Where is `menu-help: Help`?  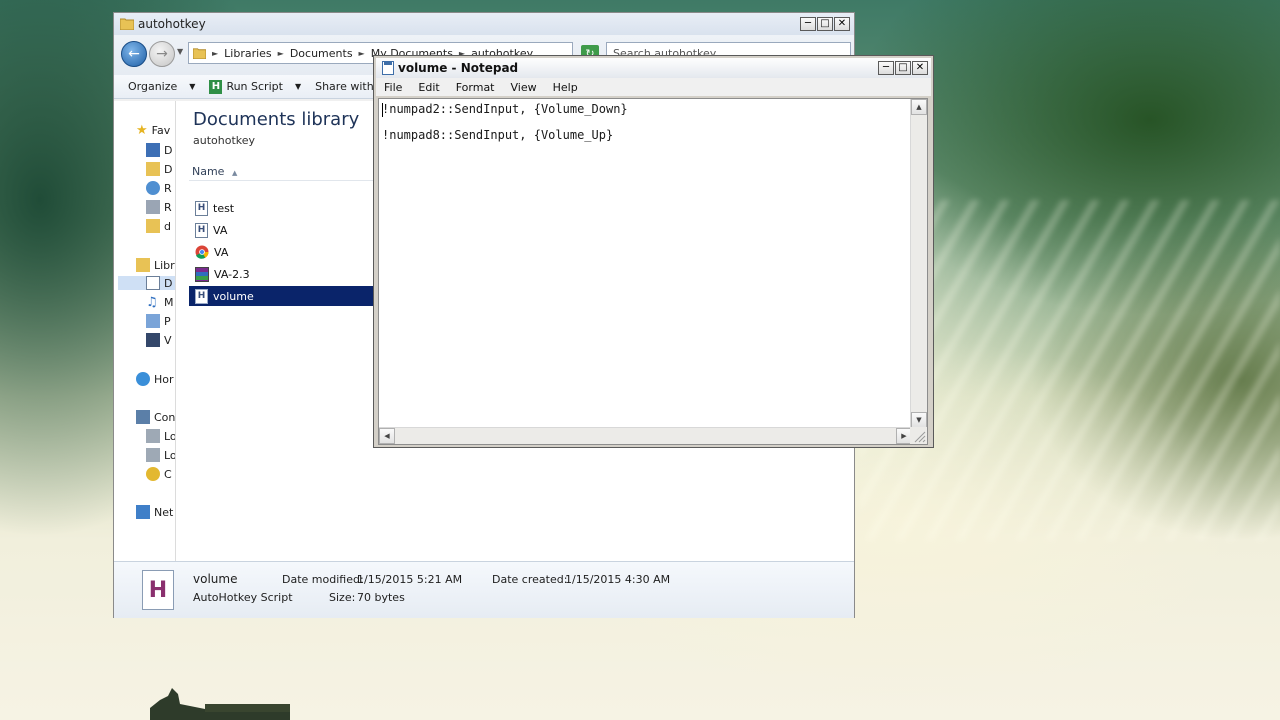 menu-help: Help is located at coordinates (565, 87).